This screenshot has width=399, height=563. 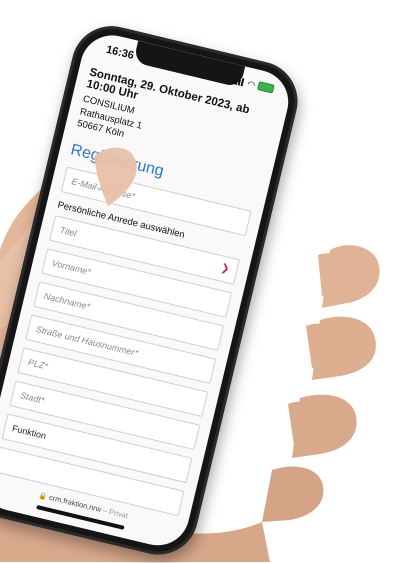 What do you see at coordinates (120, 52) in the screenshot?
I see `status-time: 16:36` at bounding box center [120, 52].